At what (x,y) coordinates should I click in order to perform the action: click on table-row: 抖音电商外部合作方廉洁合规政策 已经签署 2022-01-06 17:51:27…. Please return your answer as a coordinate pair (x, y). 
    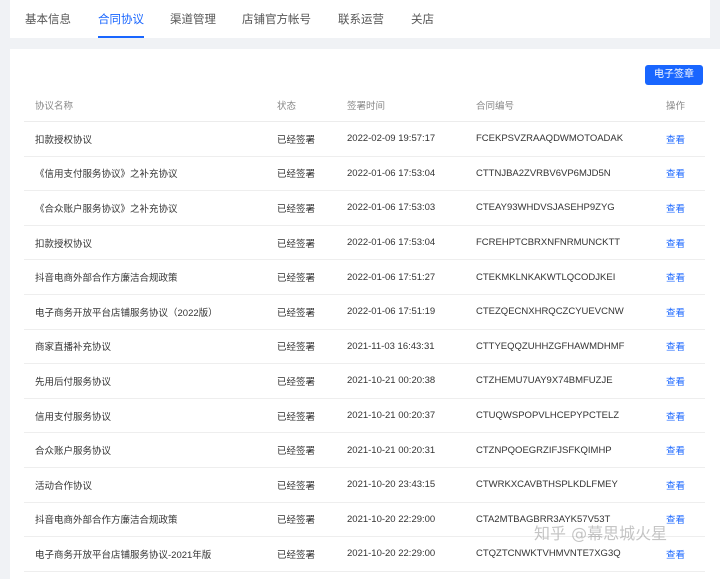
    Looking at the image, I should click on (364, 277).